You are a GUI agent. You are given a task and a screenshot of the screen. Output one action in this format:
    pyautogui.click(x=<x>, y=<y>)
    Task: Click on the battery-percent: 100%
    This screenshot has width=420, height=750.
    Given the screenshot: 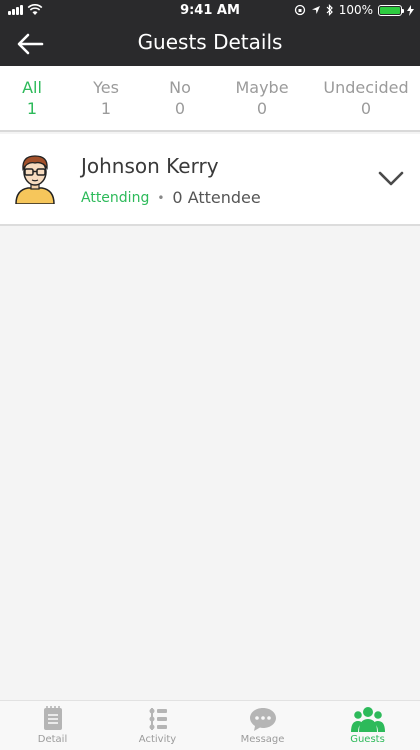 What is the action you would take?
    pyautogui.click(x=355, y=10)
    